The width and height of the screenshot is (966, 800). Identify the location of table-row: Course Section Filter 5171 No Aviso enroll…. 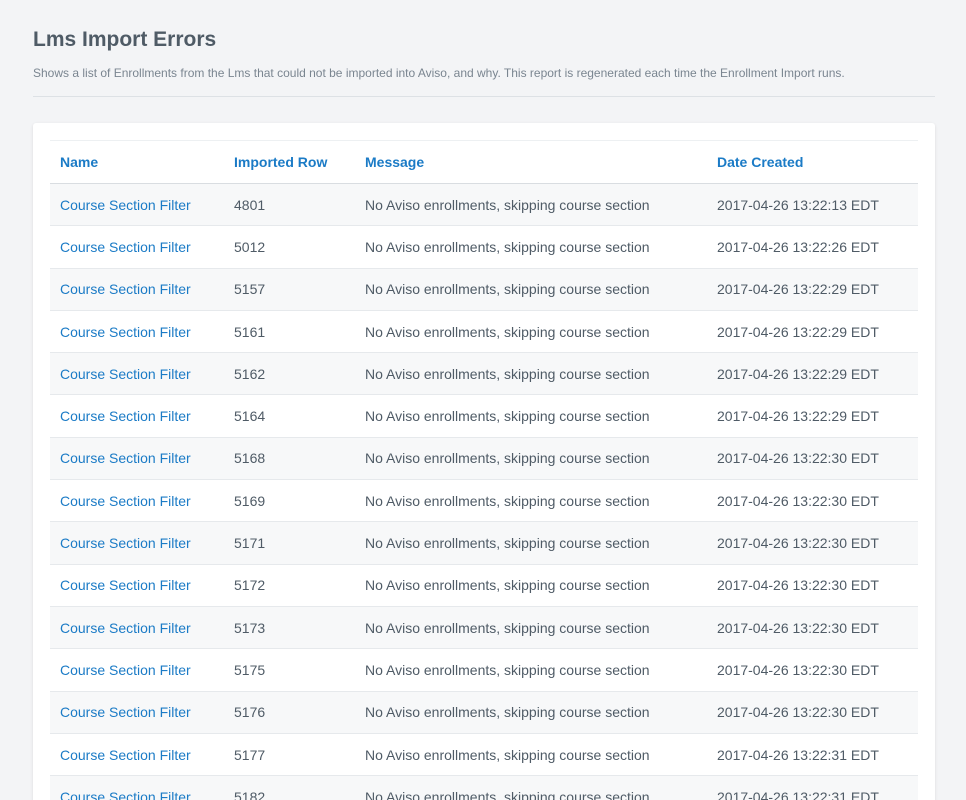
(484, 543).